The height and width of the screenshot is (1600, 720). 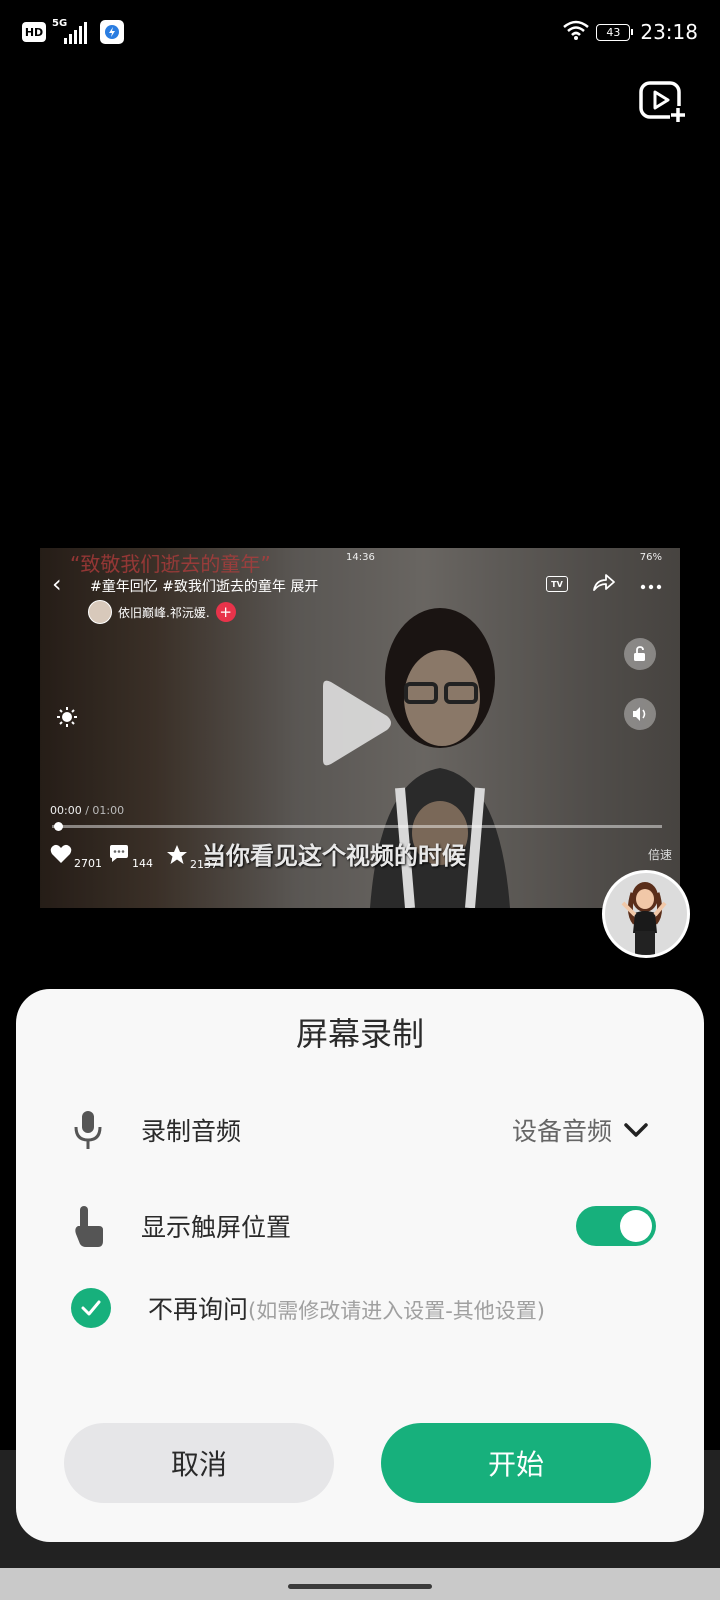 What do you see at coordinates (216, 1227) in the screenshot?
I see `touch-label: 显示触屏位置` at bounding box center [216, 1227].